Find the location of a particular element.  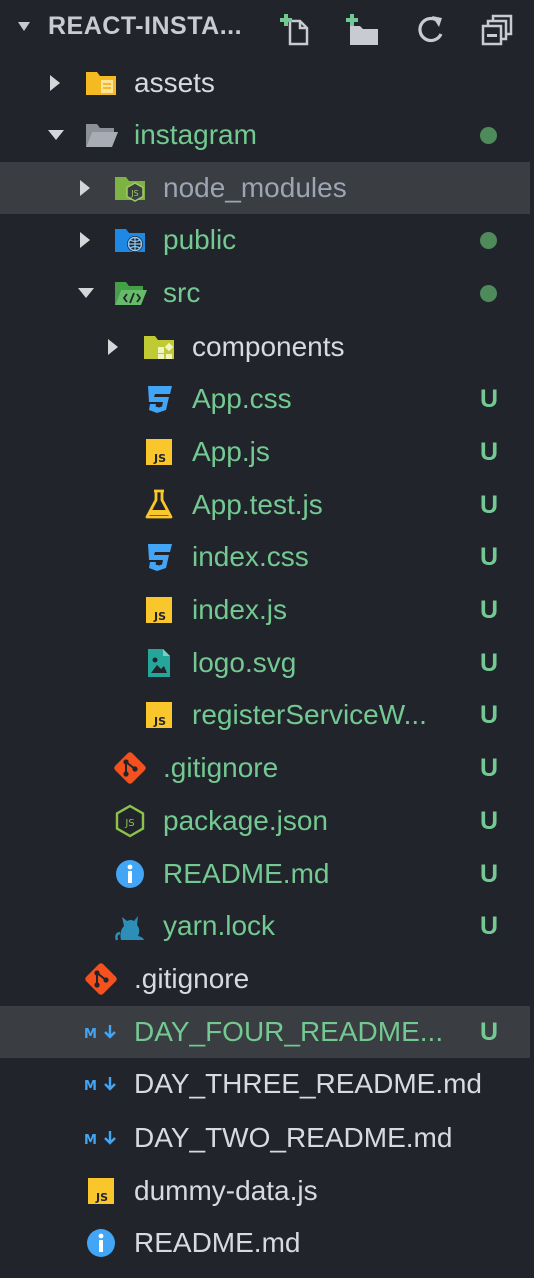

tree-item-label: App.test.js is located at coordinates (257, 504).